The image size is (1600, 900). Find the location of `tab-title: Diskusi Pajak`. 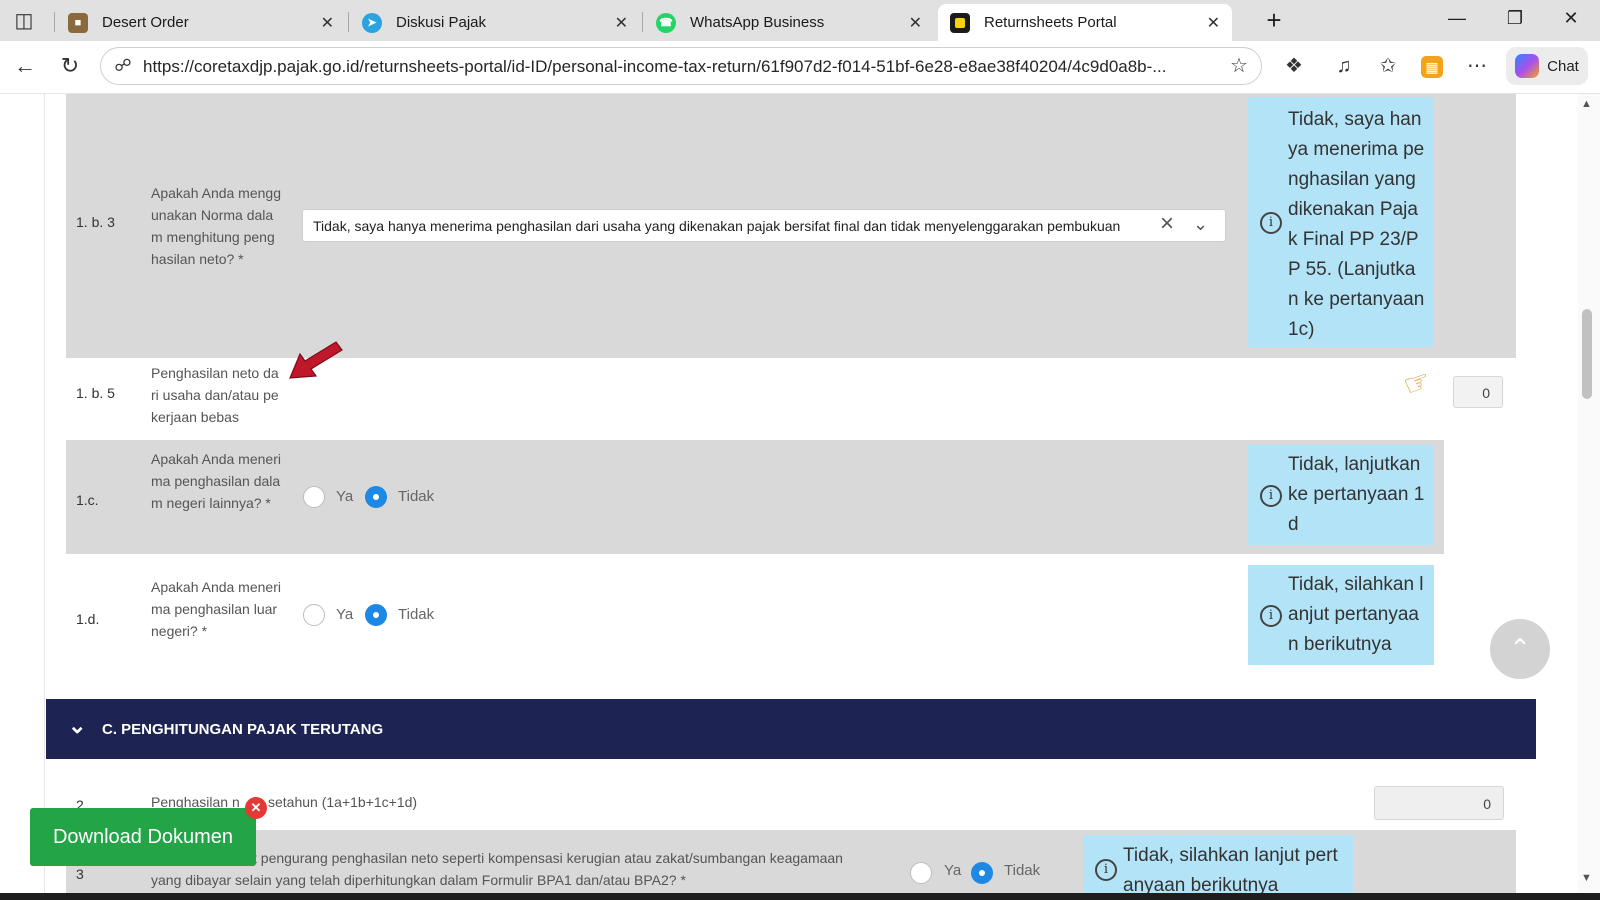

tab-title: Diskusi Pajak is located at coordinates (441, 22).